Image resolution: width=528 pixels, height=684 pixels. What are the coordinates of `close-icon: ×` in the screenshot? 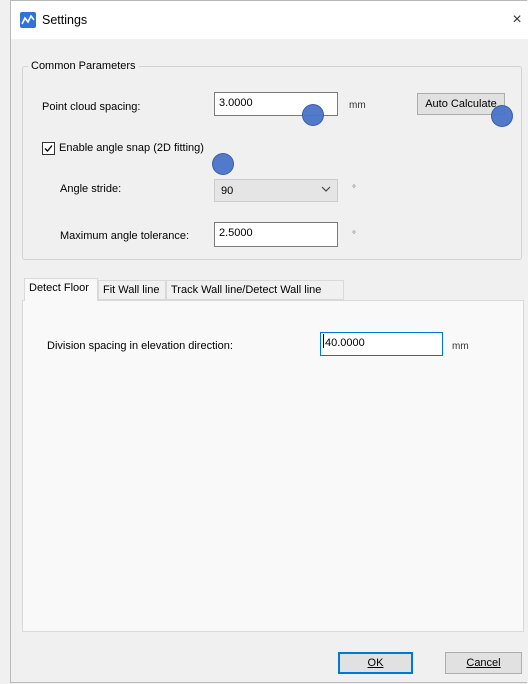 It's located at (517, 20).